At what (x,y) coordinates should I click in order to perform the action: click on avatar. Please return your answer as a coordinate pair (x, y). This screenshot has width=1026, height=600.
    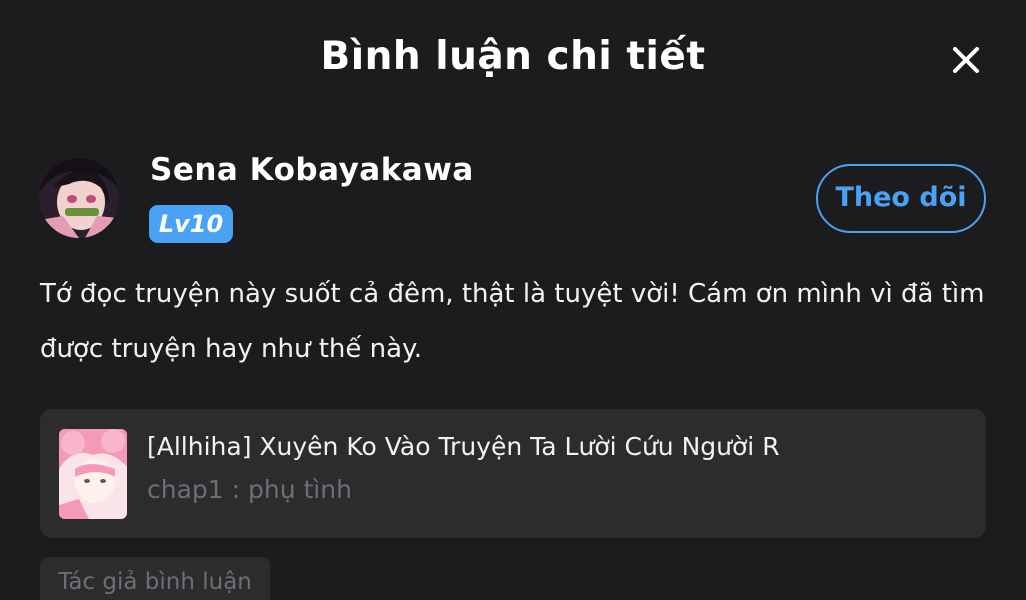
    Looking at the image, I should click on (79, 198).